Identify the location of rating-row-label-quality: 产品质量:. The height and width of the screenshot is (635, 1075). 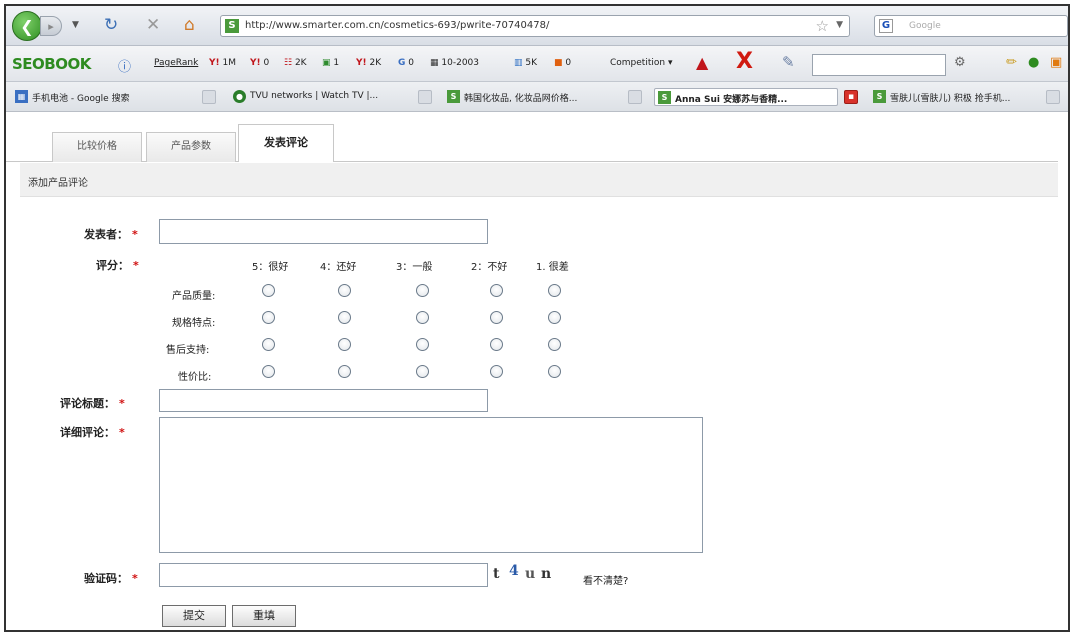
(194, 296).